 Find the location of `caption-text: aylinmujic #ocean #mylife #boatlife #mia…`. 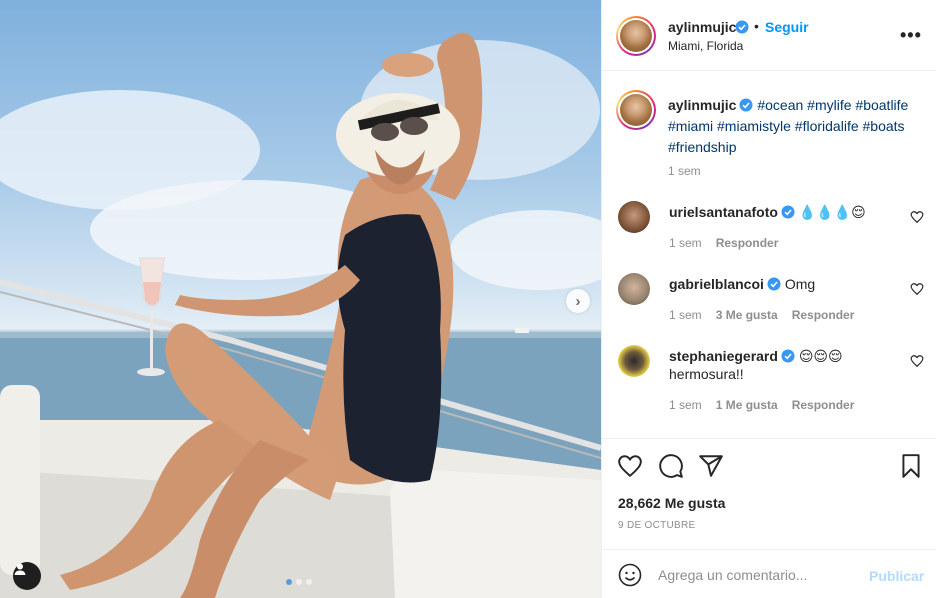

caption-text: aylinmujic #ocean #mylife #boatlife #mia… is located at coordinates (796, 126).